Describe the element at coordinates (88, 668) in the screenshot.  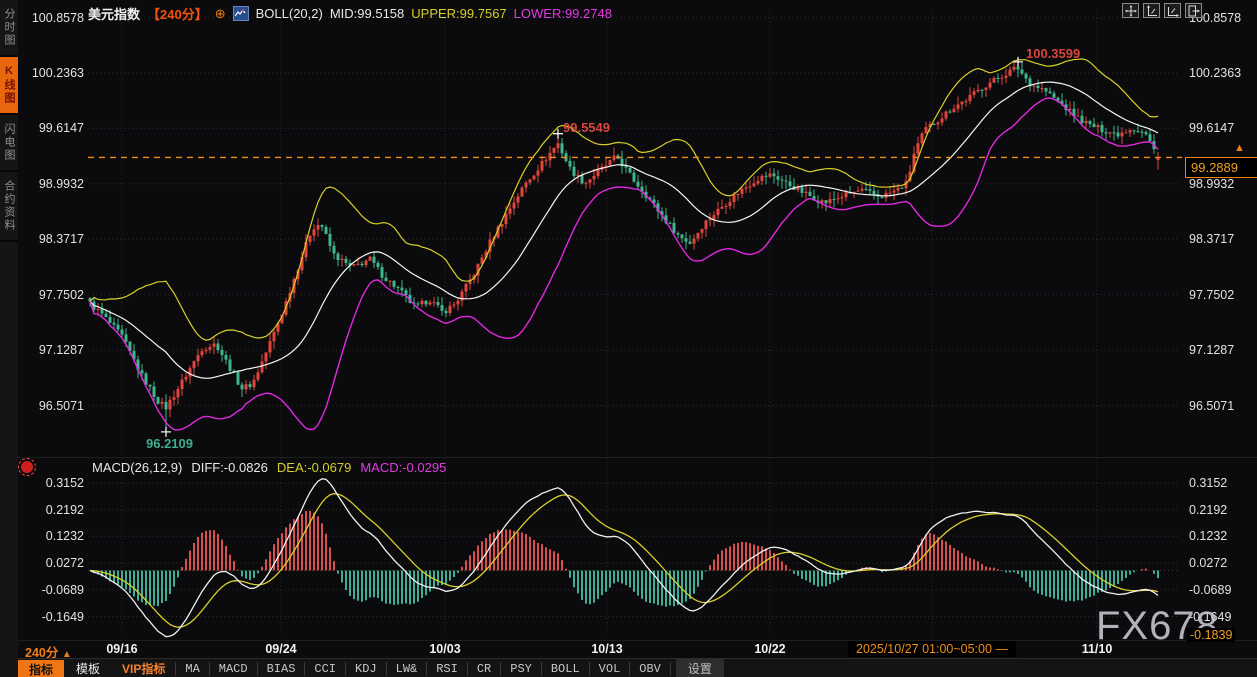
I see `template-tab: 模板` at that location.